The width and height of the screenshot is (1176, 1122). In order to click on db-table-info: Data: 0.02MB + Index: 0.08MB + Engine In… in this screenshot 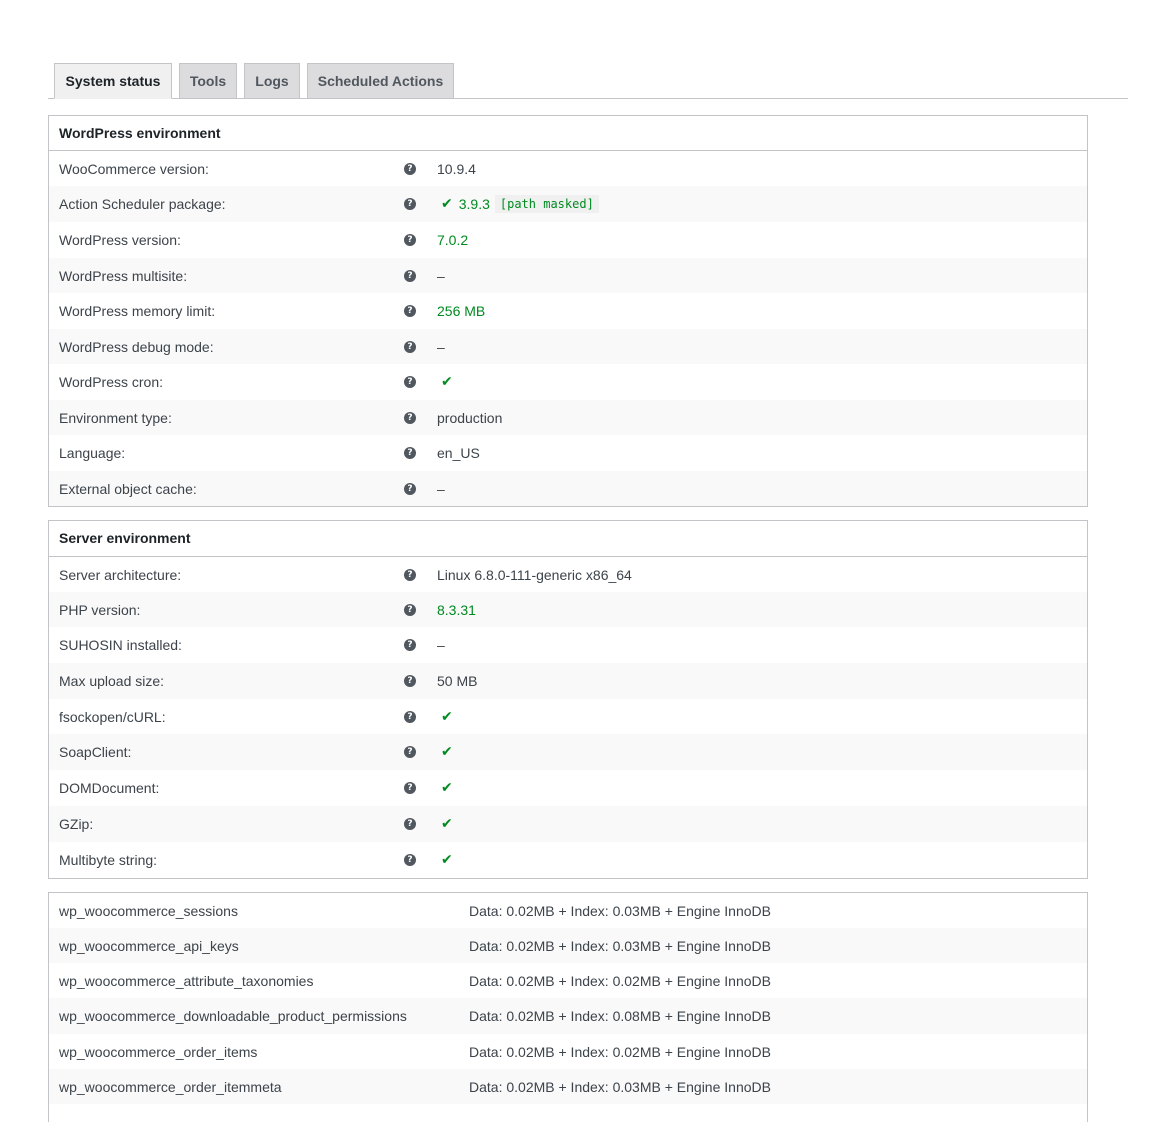, I will do `click(620, 1016)`.